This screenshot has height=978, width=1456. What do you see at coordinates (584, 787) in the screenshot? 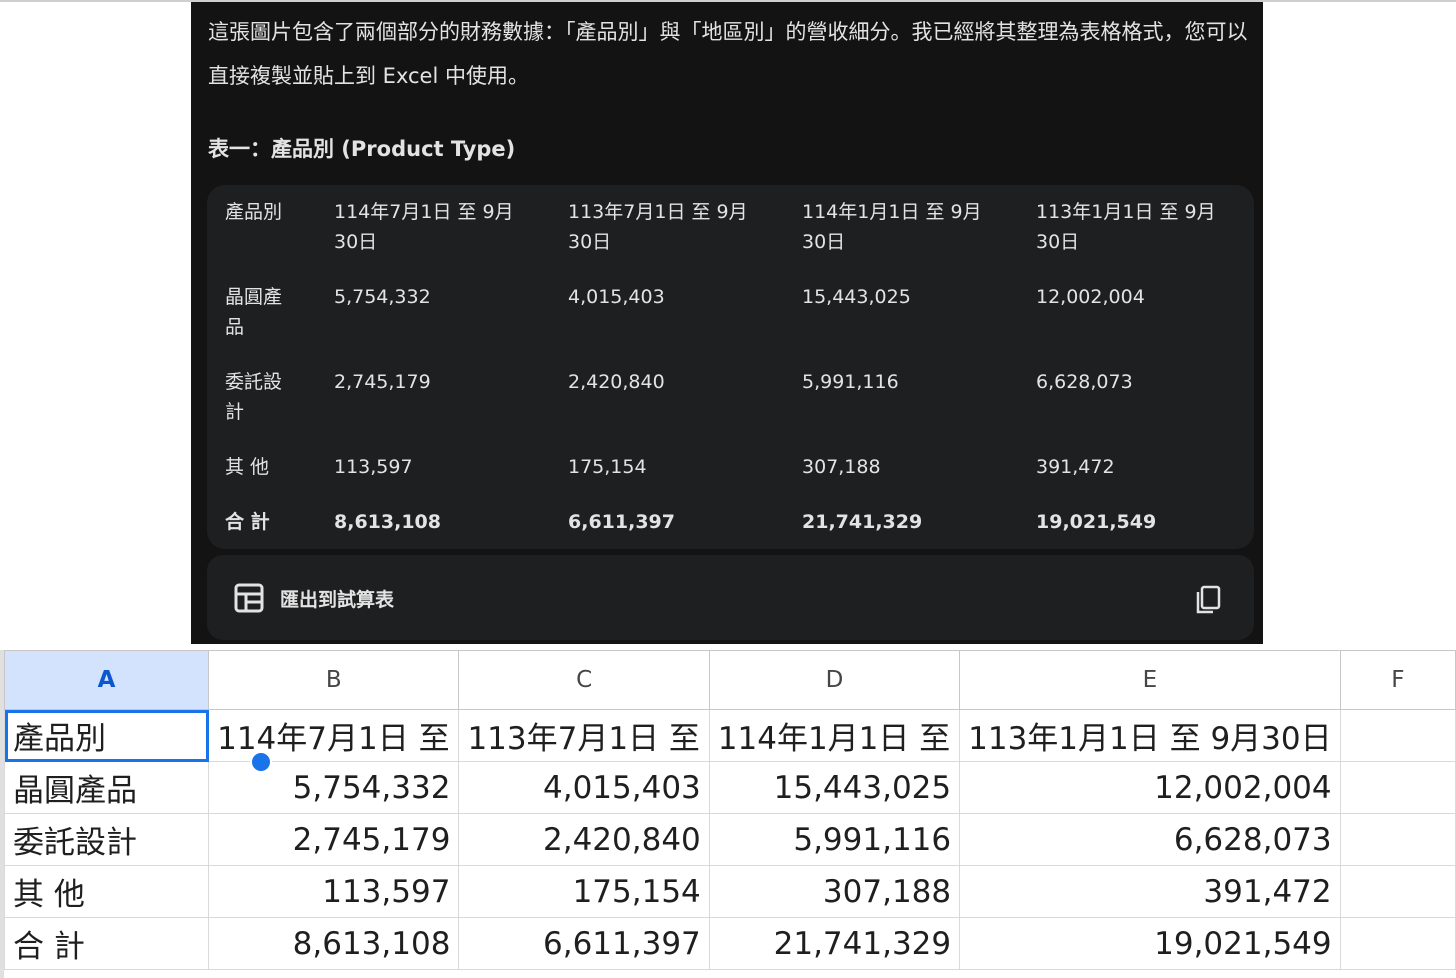
I see `cell-c2: 4,015,403` at bounding box center [584, 787].